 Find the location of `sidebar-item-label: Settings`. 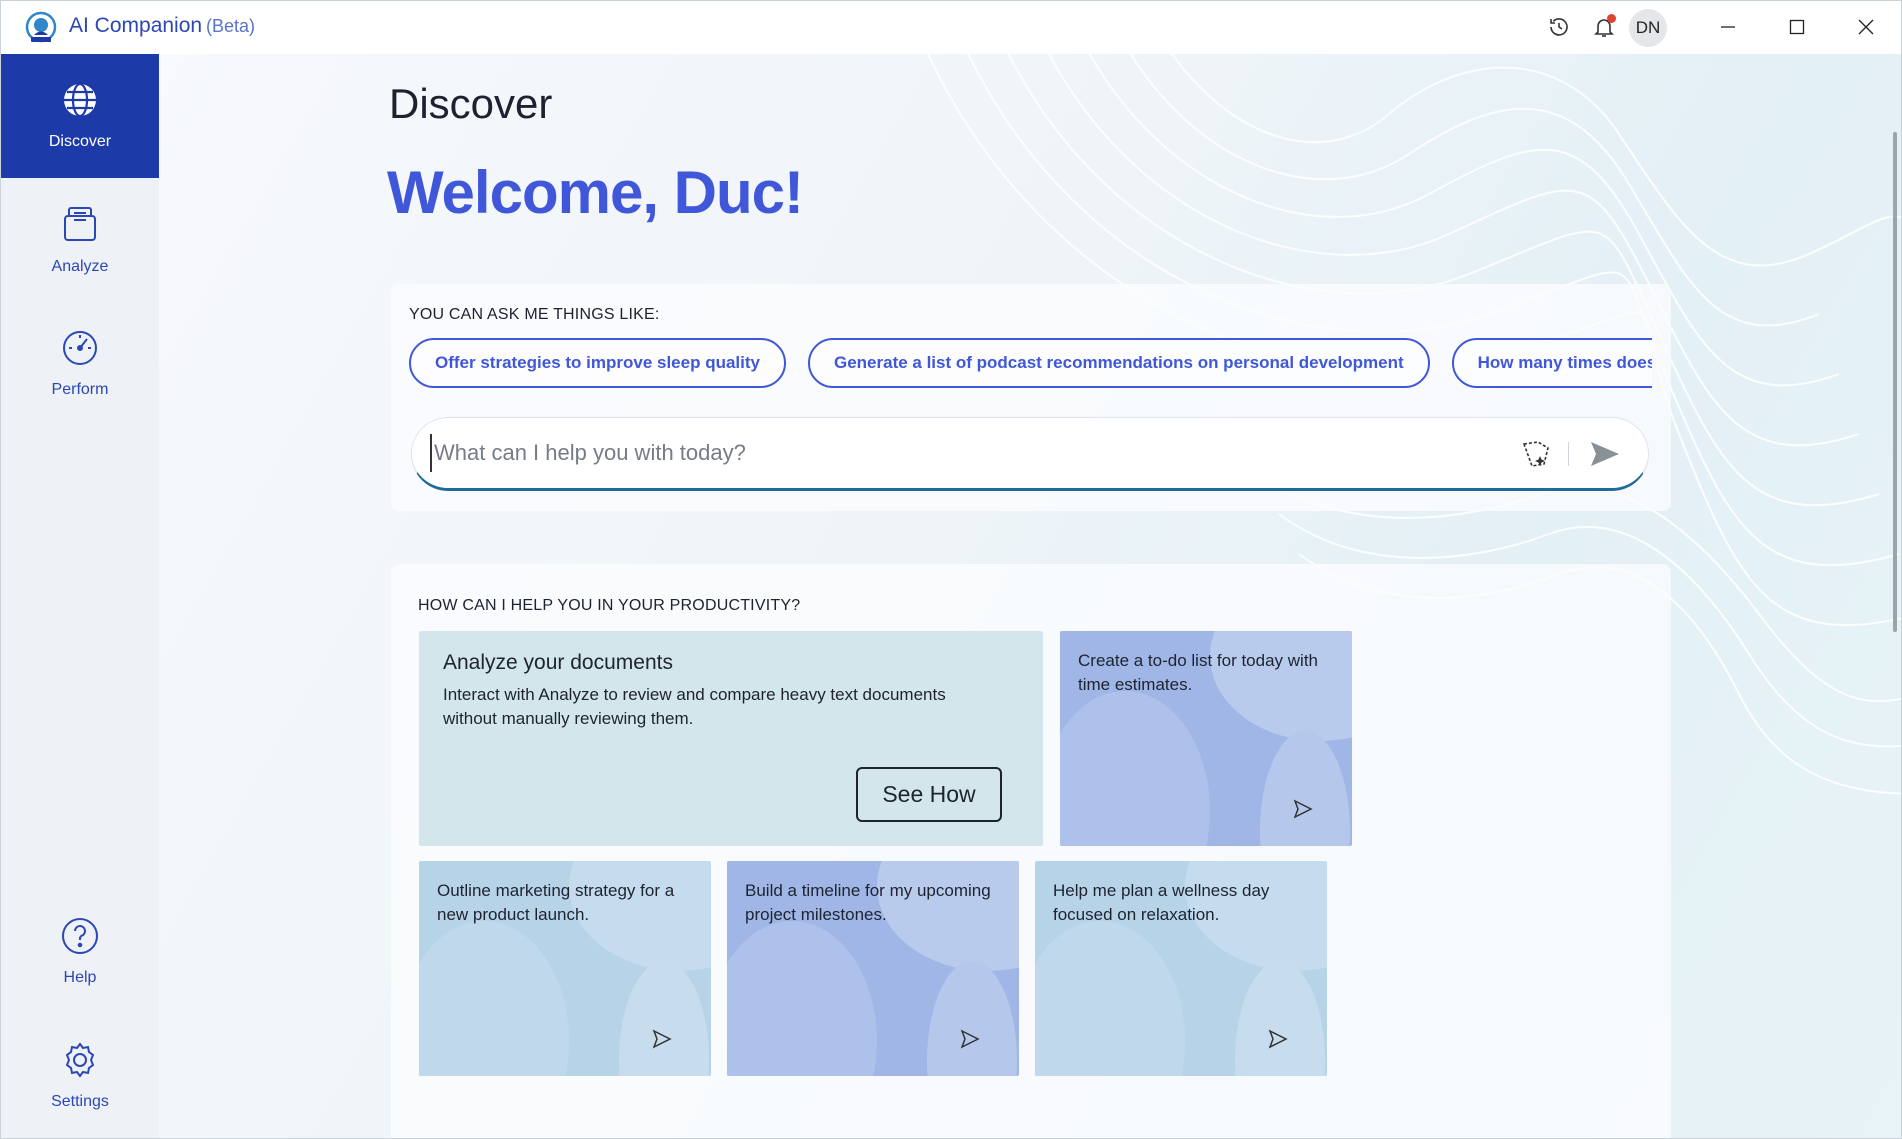

sidebar-item-label: Settings is located at coordinates (80, 1101).